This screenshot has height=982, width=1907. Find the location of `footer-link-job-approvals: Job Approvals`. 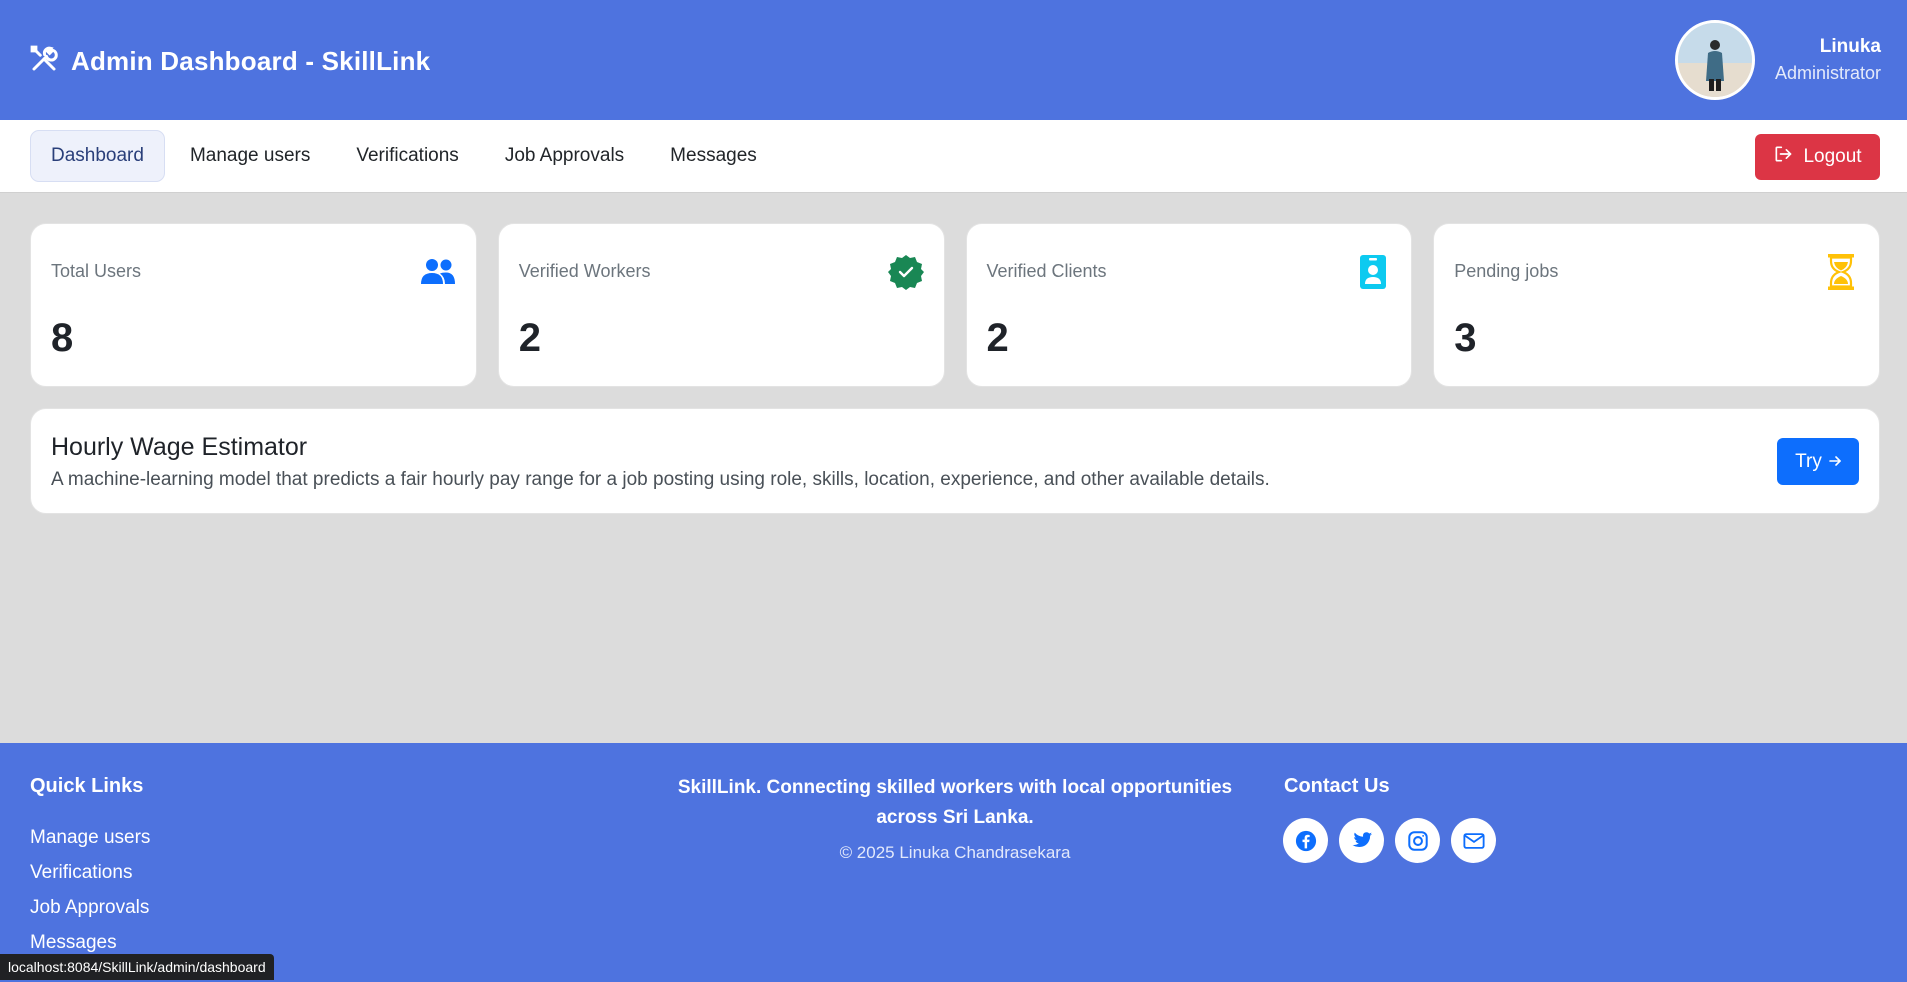

footer-link-job-approvals: Job Approvals is located at coordinates (90, 907).